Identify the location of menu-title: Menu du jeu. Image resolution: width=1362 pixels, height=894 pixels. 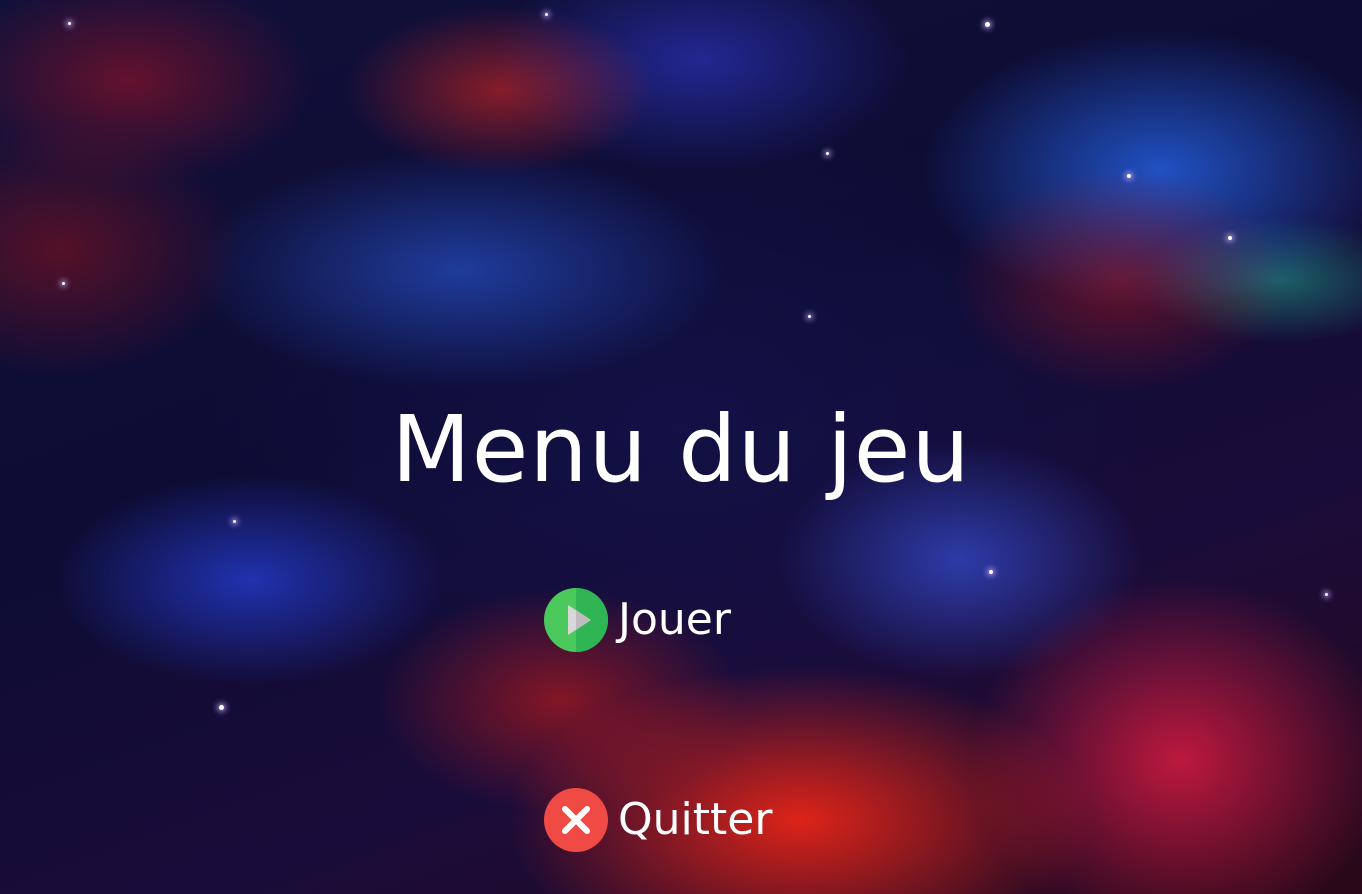
(681, 449).